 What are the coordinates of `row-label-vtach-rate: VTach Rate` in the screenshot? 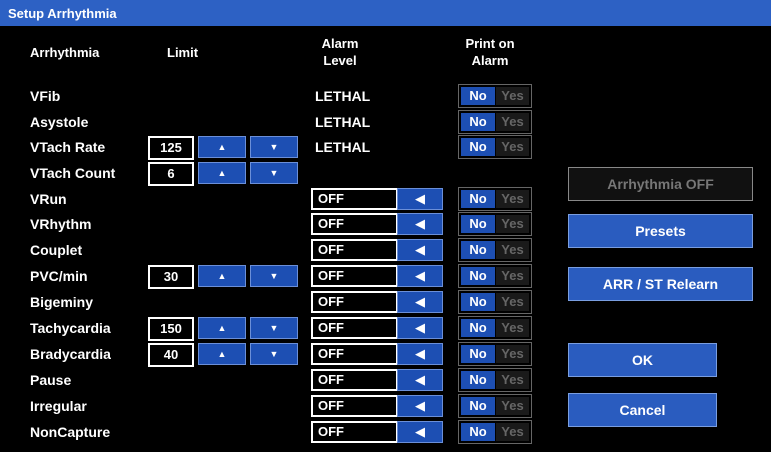 It's located at (68, 147).